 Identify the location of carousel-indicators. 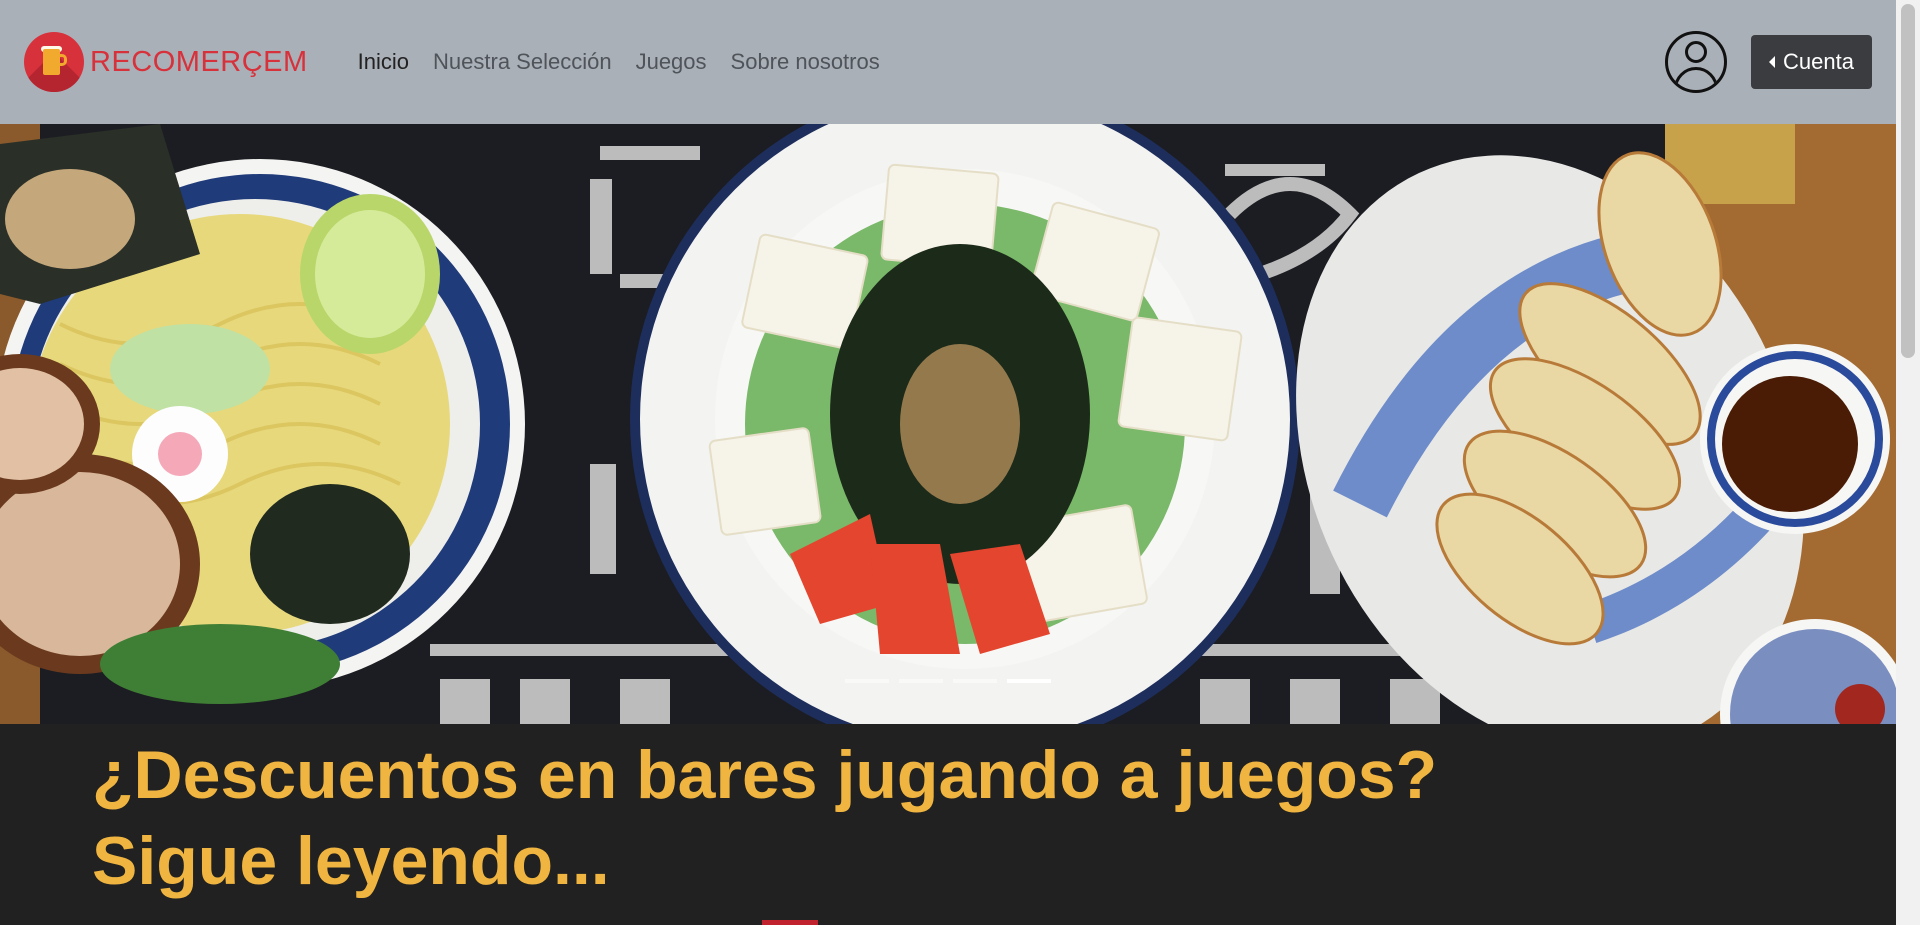
(948, 681).